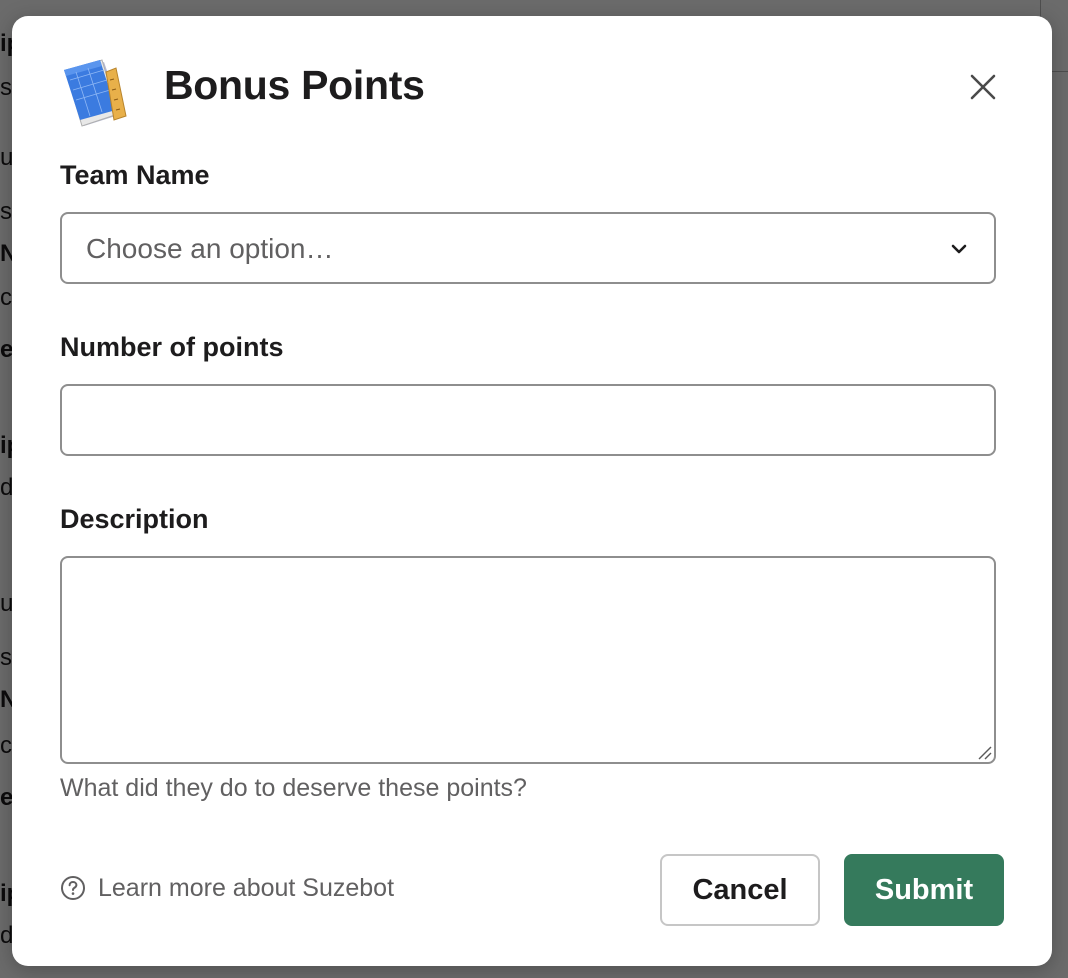 Image resolution: width=1068 pixels, height=978 pixels. Describe the element at coordinates (532, 86) in the screenshot. I see `modal-header: Bonus Points` at that location.